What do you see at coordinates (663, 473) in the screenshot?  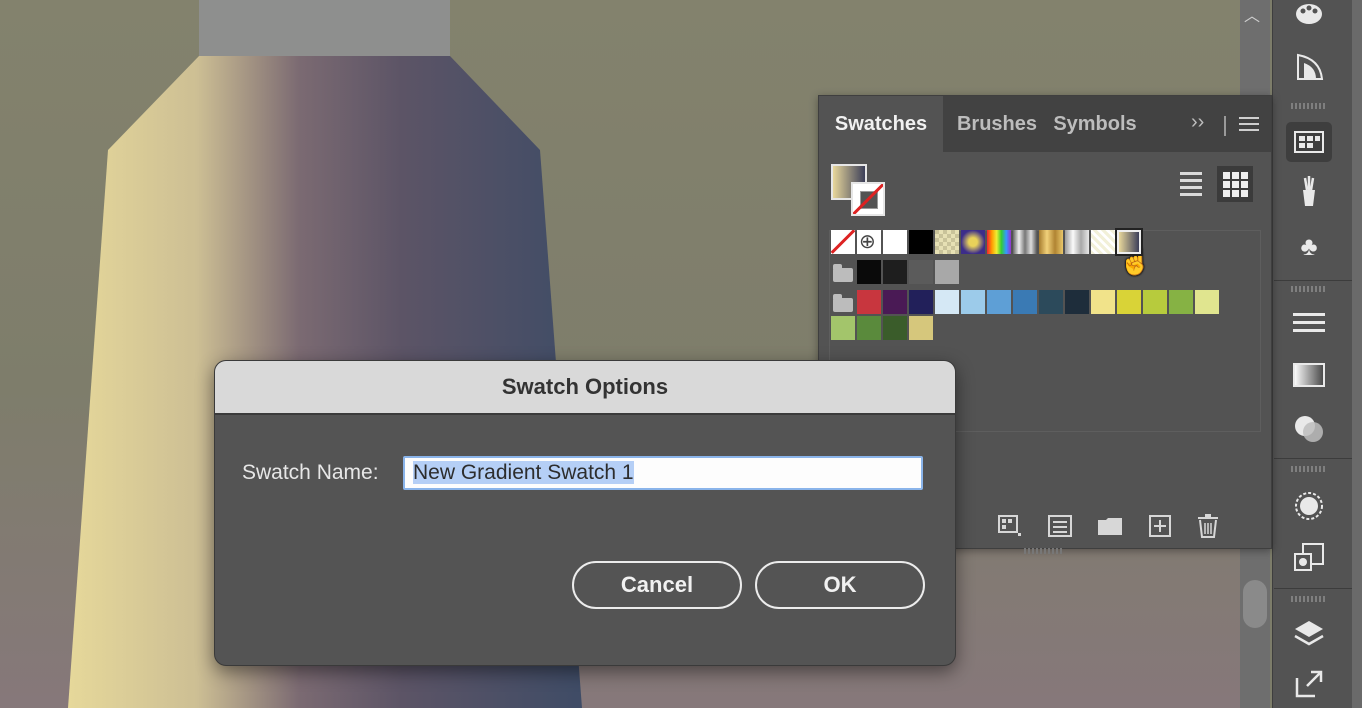 I see `swatch-name-input: New Gradient Swatch 1` at bounding box center [663, 473].